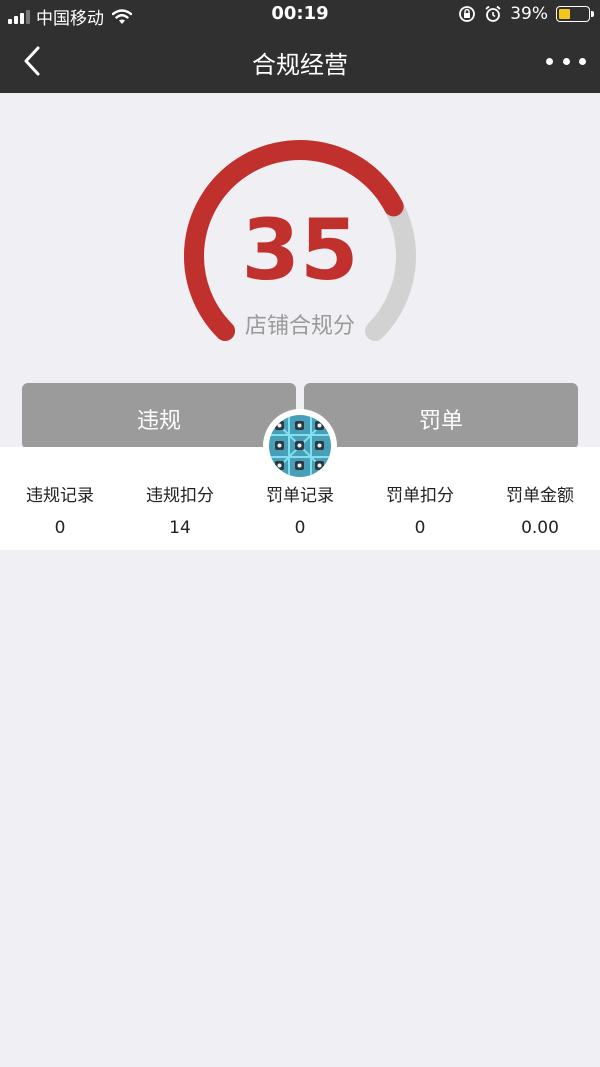  I want to click on nav-bar: 合规经营, so click(300, 61).